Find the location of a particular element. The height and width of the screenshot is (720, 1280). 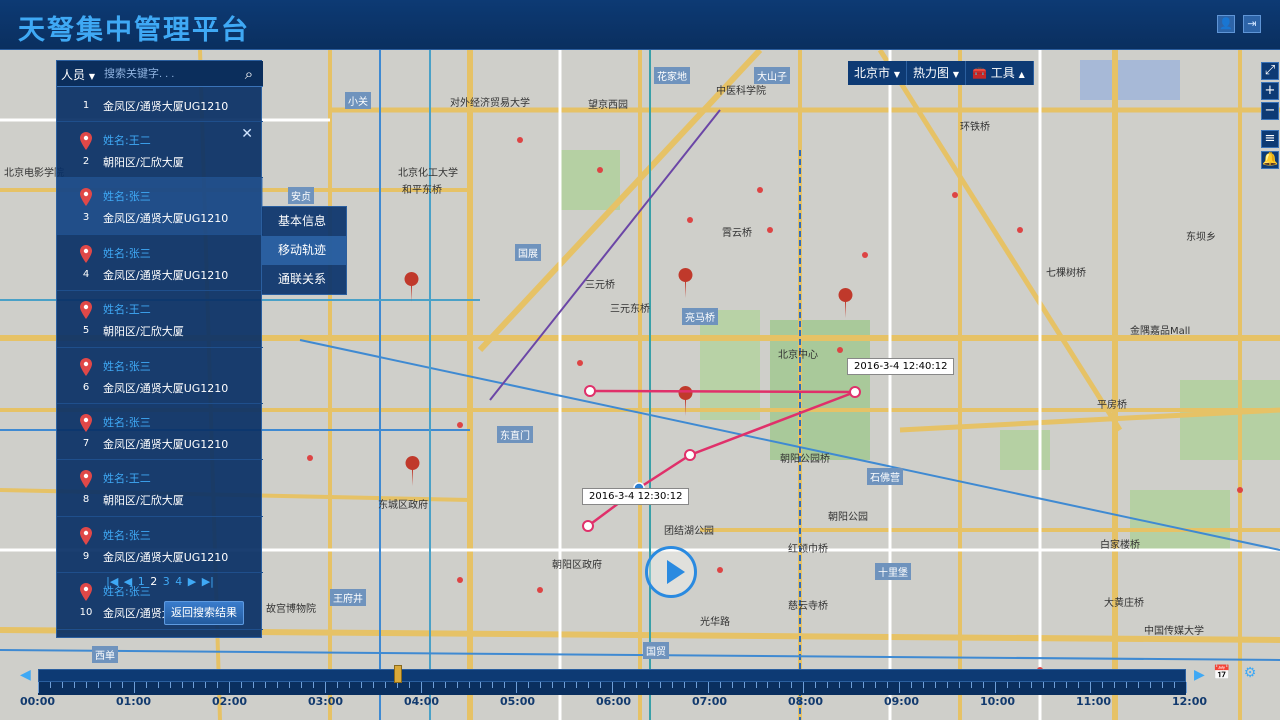

layers-icon: ≡ is located at coordinates (1270, 139).